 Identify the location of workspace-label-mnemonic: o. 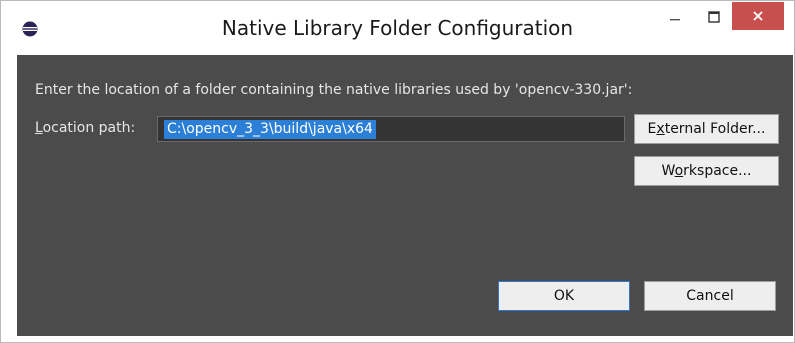
(679, 171).